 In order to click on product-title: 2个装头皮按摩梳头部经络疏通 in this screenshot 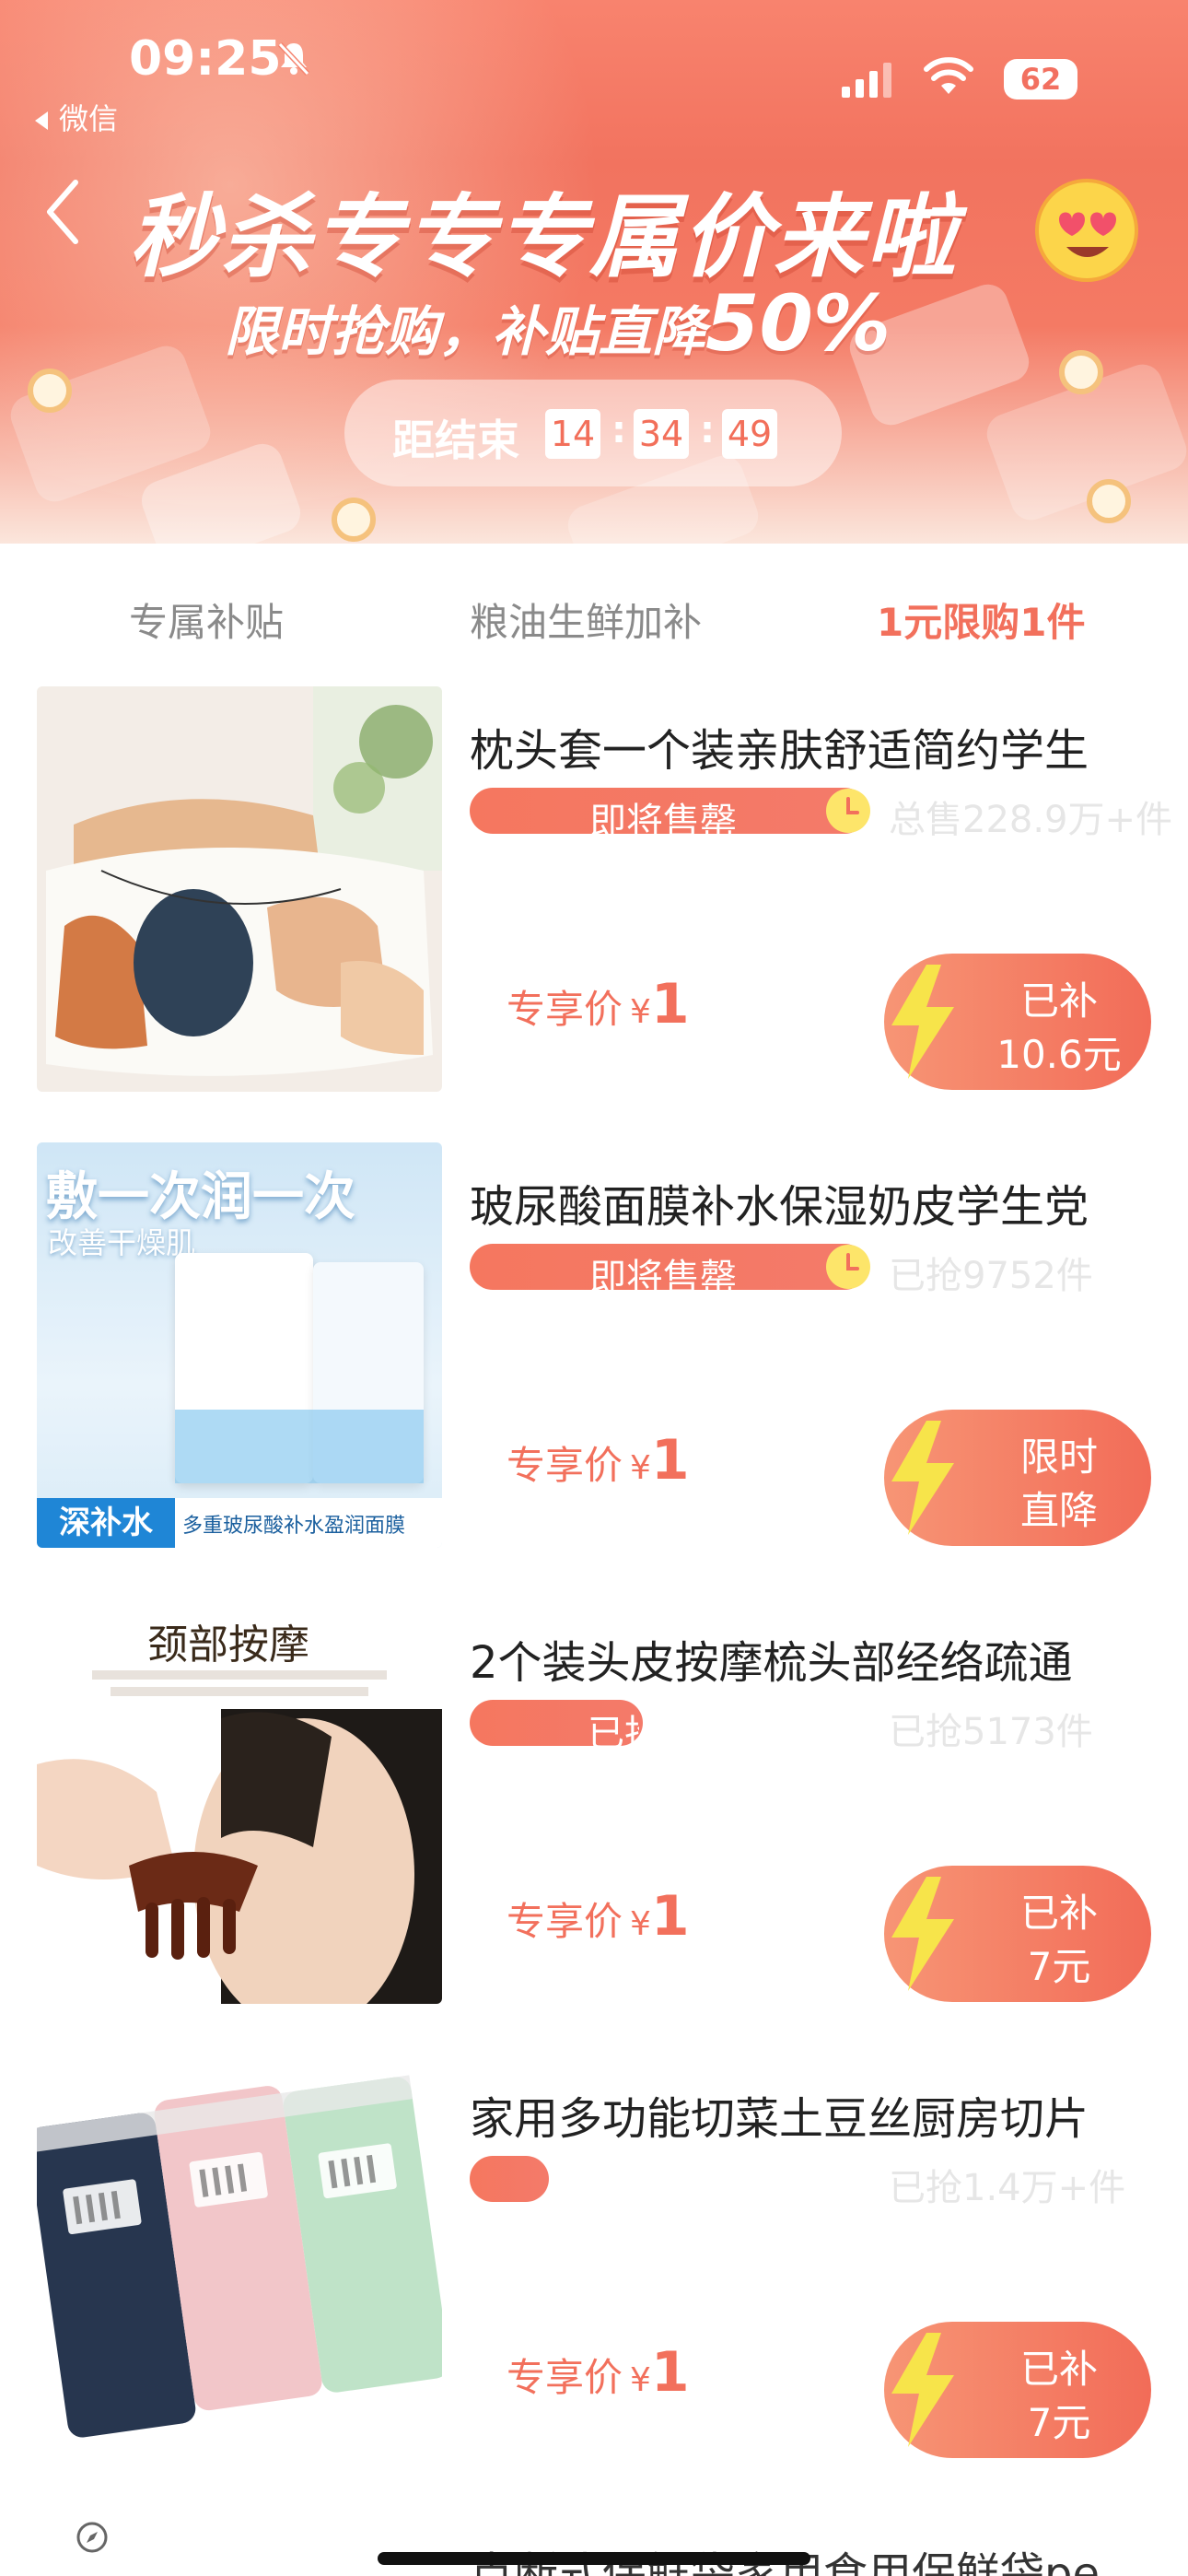, I will do `click(771, 1659)`.